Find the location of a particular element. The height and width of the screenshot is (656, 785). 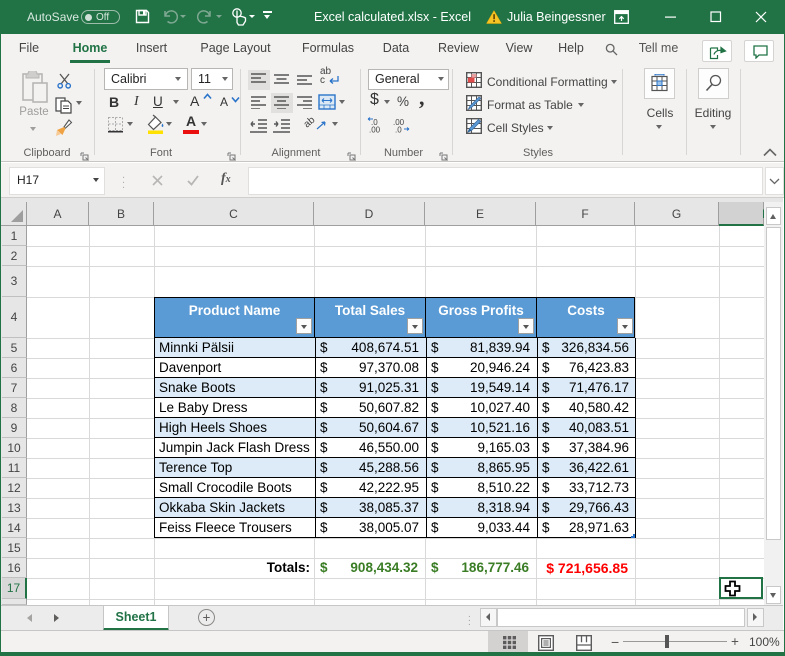

svg-text: .0 is located at coordinates (398, 130).